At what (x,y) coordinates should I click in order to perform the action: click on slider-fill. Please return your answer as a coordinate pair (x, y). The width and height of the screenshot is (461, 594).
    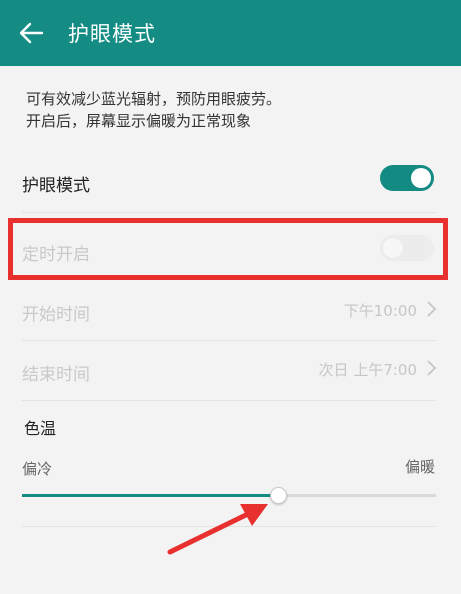
    Looking at the image, I should click on (150, 495).